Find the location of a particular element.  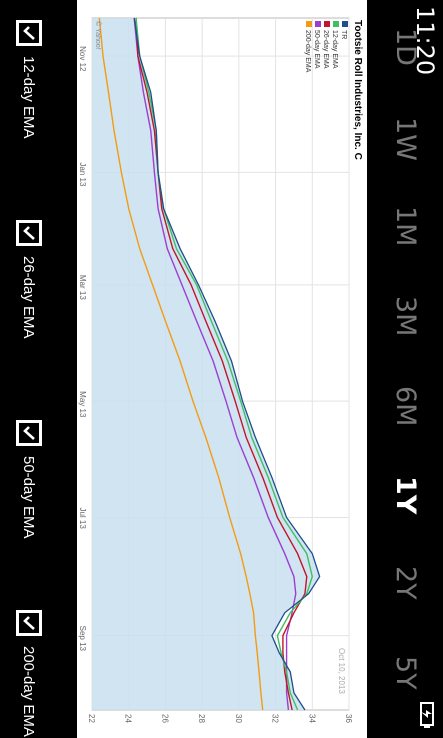

legend-label: TR is located at coordinates (343, 34).